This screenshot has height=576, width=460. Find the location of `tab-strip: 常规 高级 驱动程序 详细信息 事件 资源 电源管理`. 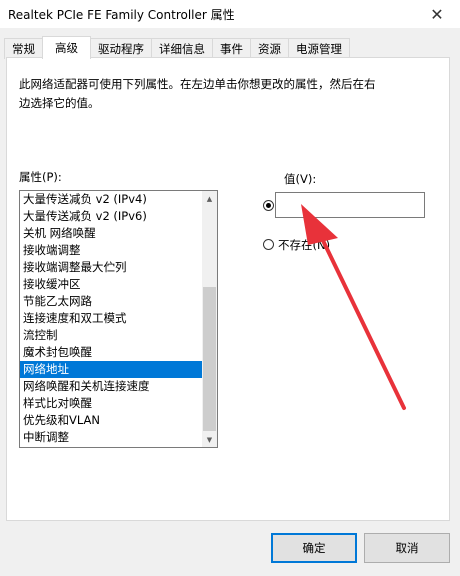

tab-strip: 常规 高级 驱动程序 详细信息 事件 资源 电源管理 is located at coordinates (177, 47).